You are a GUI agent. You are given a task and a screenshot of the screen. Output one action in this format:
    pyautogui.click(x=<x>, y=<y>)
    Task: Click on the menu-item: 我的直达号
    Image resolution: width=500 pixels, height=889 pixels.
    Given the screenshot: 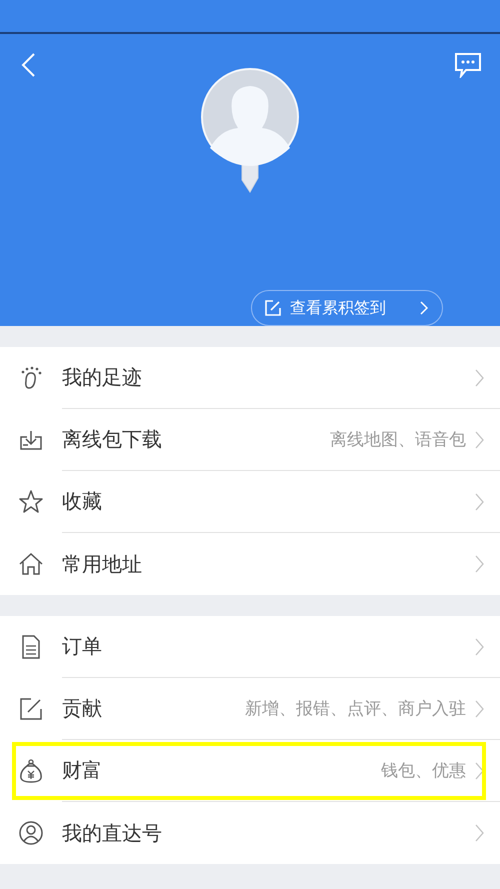 What is the action you would take?
    pyautogui.click(x=250, y=833)
    